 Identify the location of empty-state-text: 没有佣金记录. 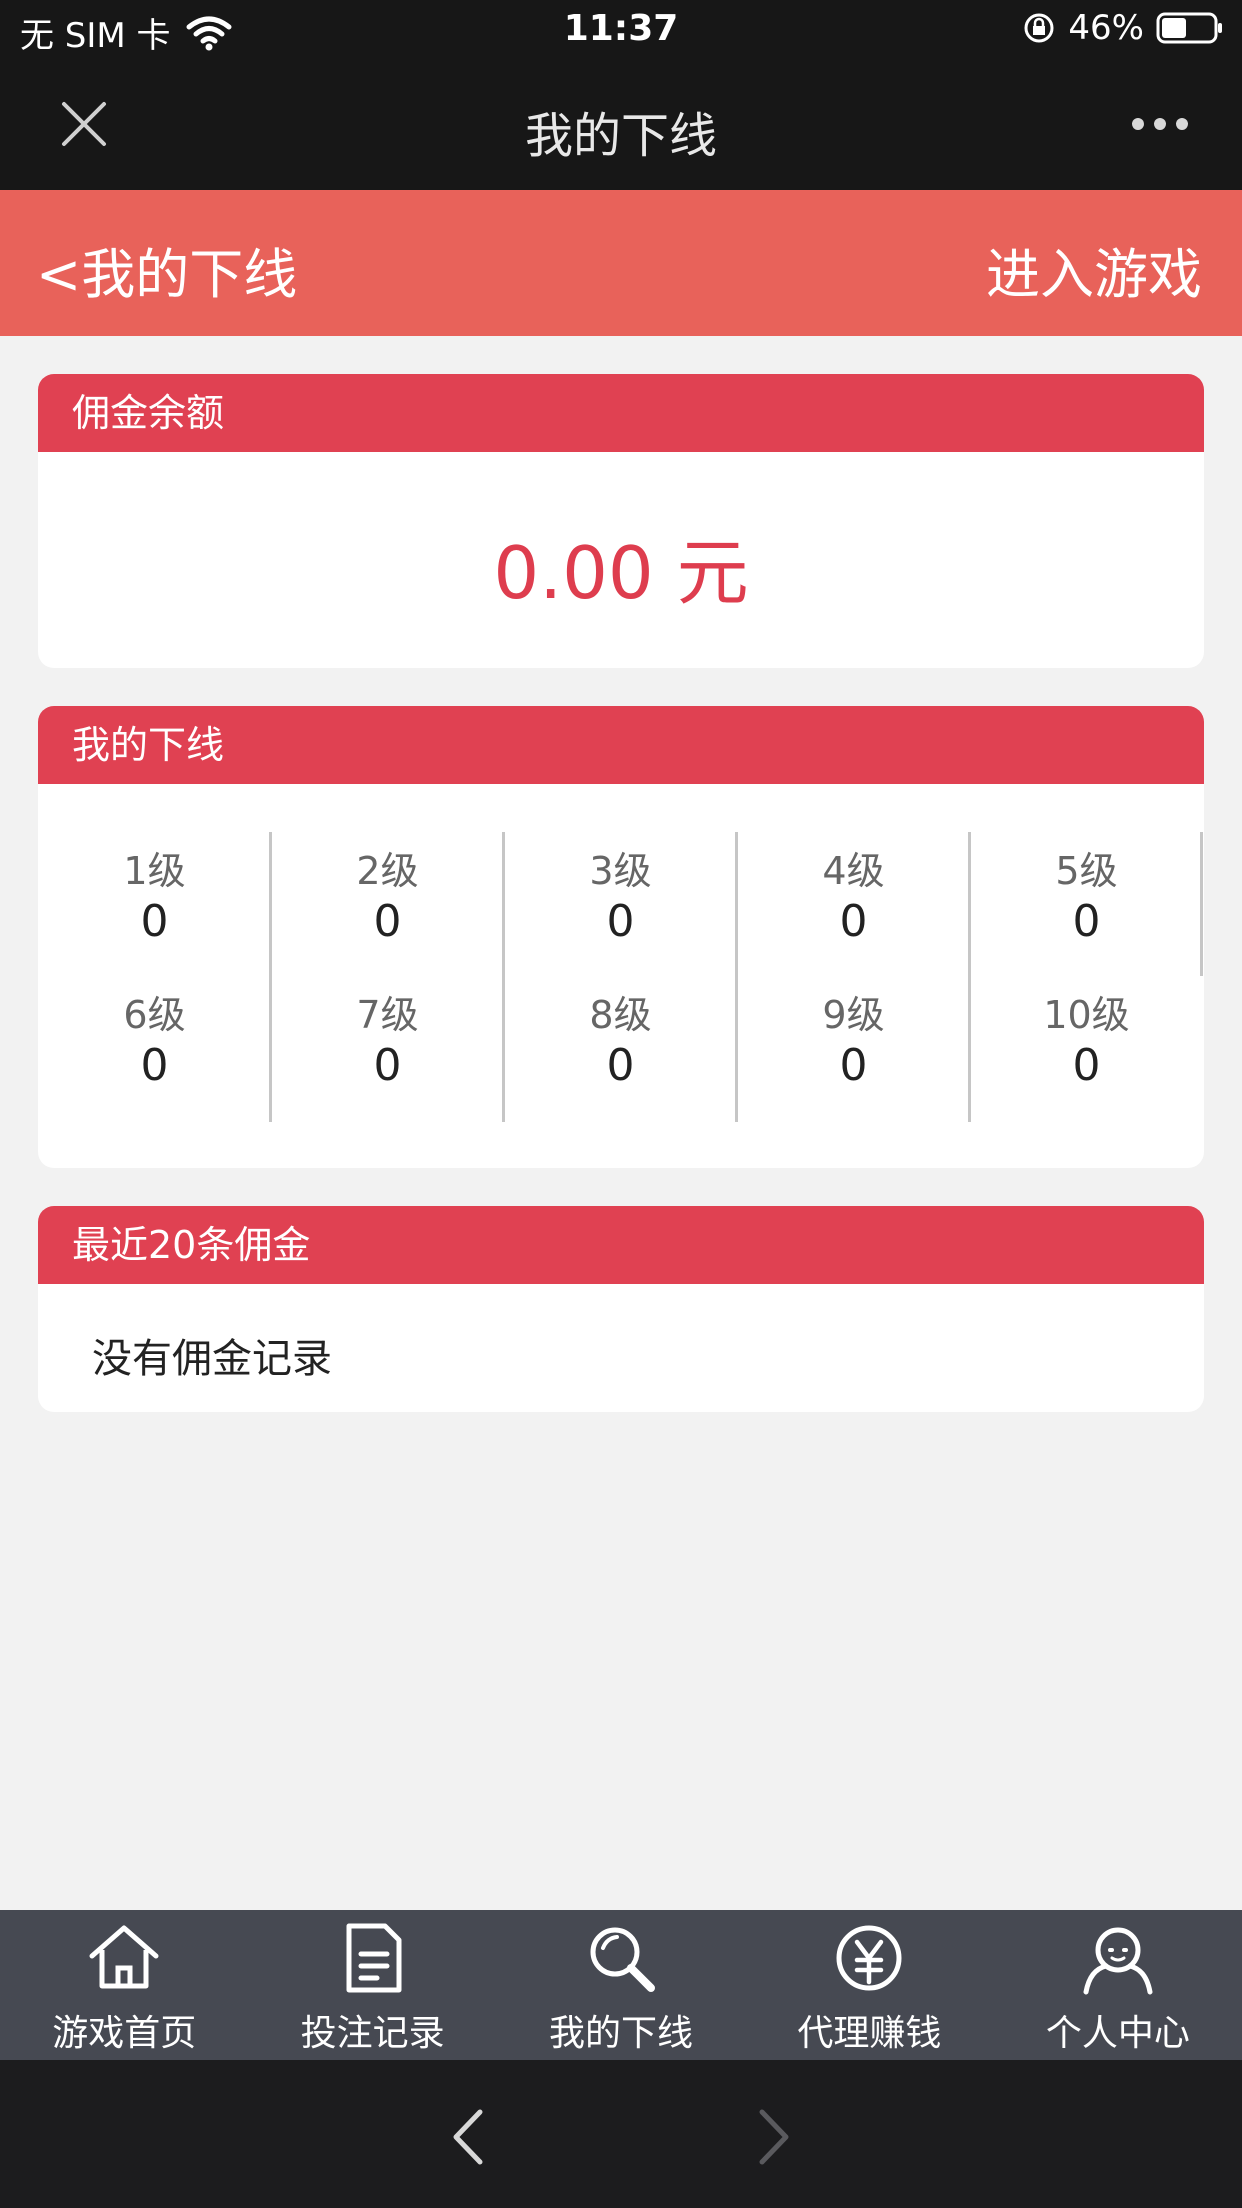
(212, 1359).